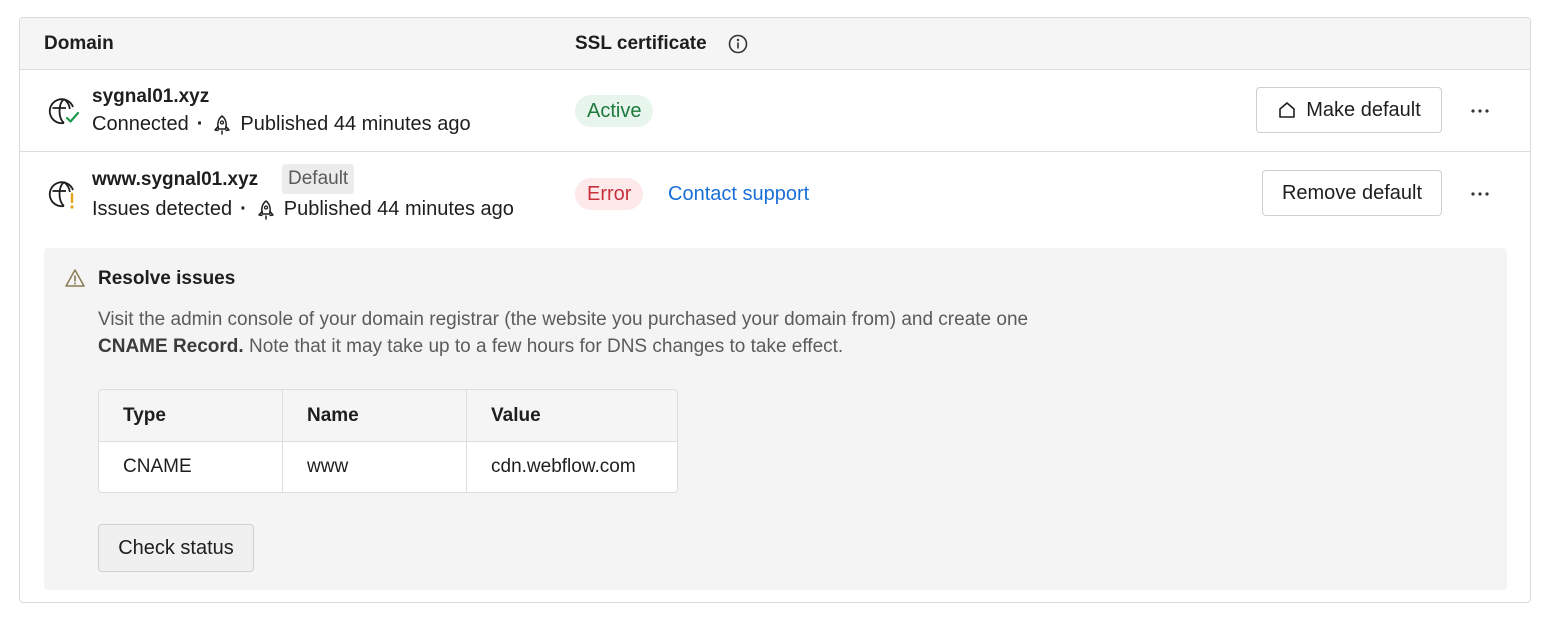 Image resolution: width=1547 pixels, height=623 pixels. I want to click on dns-header-name: Name, so click(333, 415).